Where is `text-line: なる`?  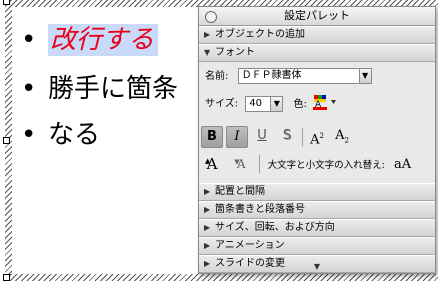 text-line: なる is located at coordinates (74, 135).